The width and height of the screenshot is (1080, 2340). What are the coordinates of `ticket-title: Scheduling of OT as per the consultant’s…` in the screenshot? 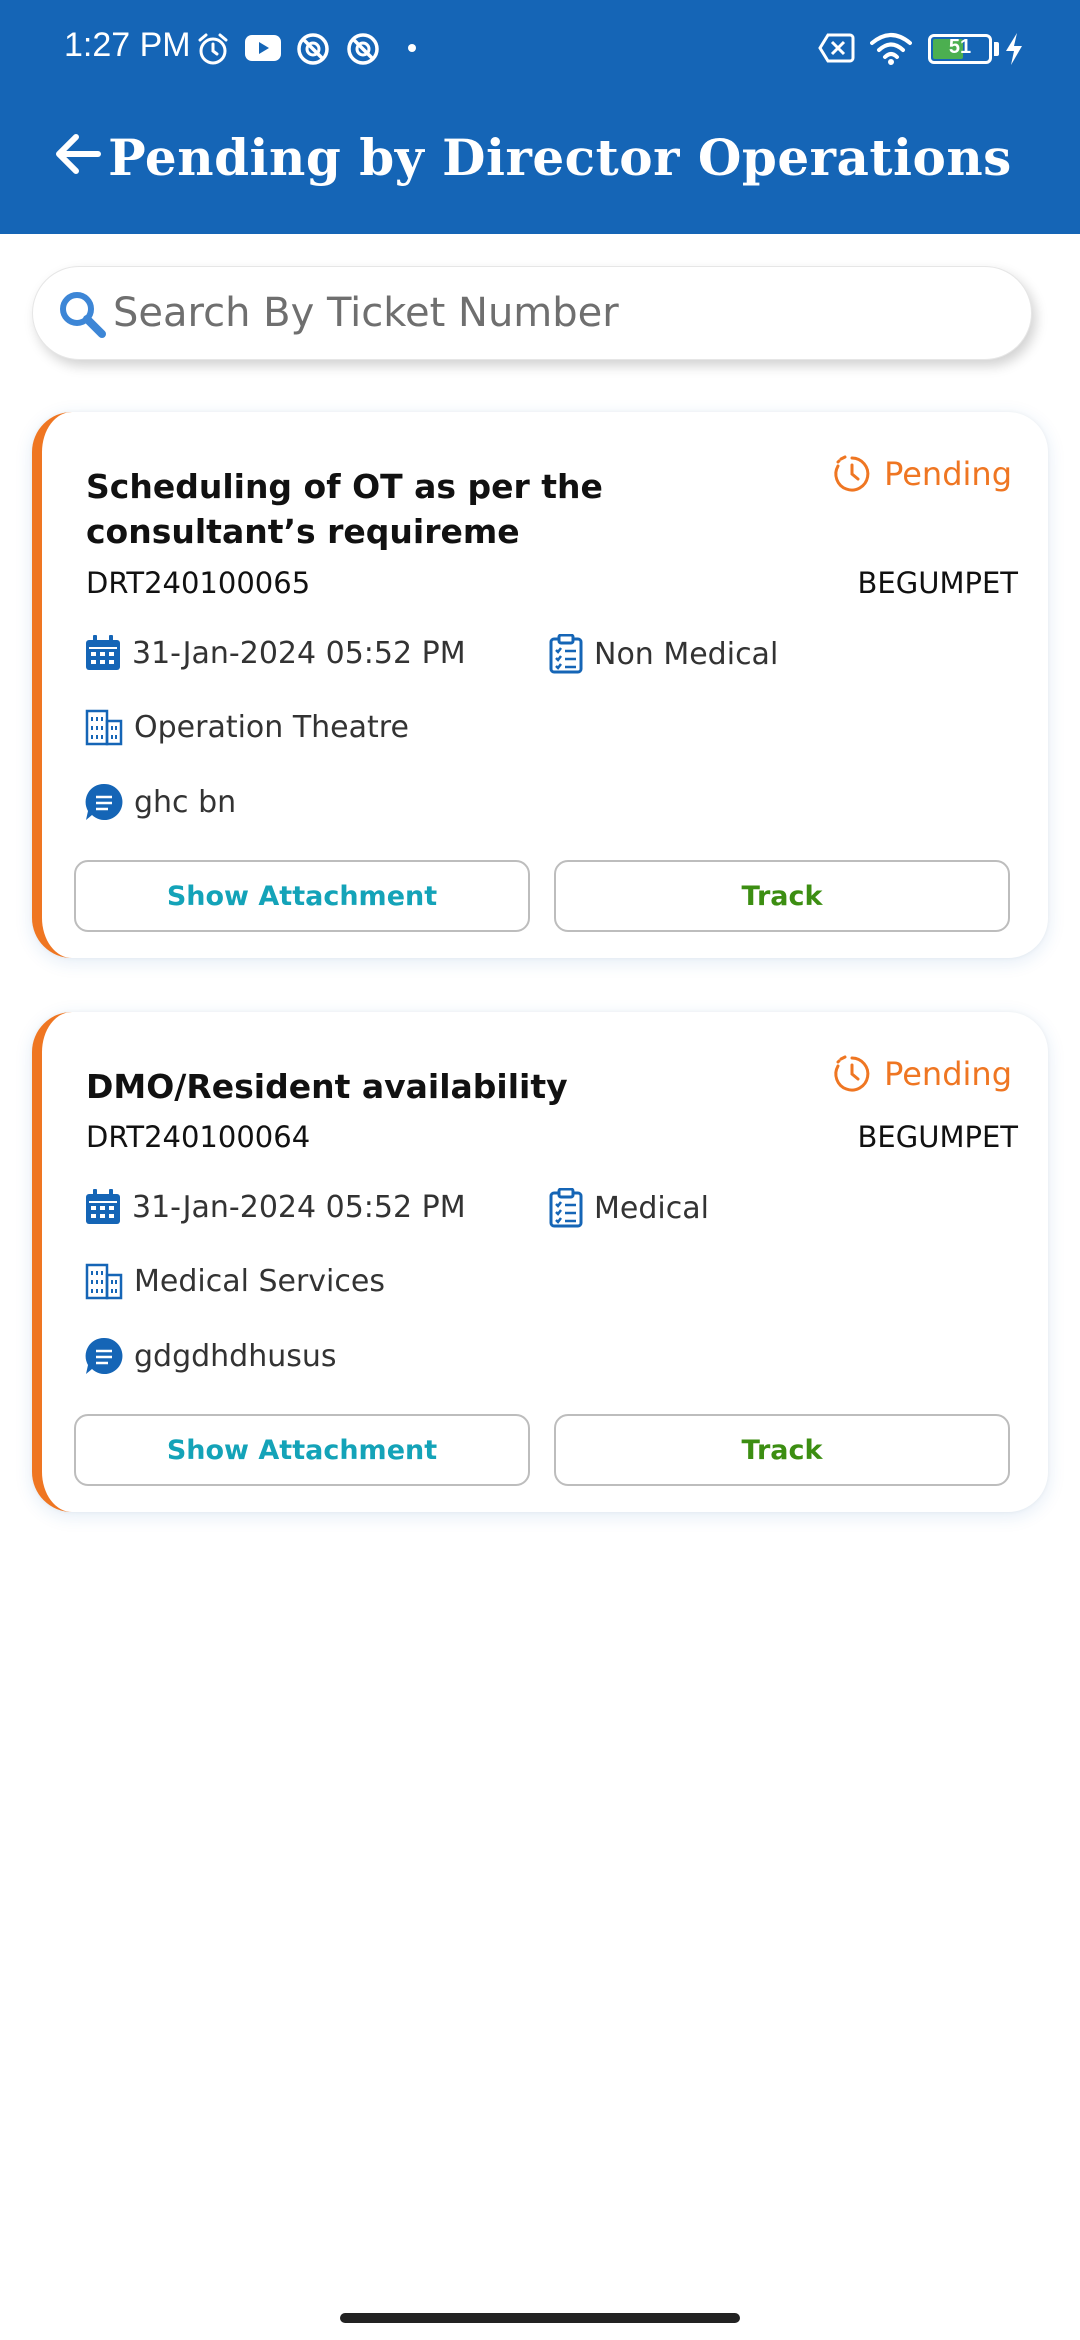 It's located at (344, 509).